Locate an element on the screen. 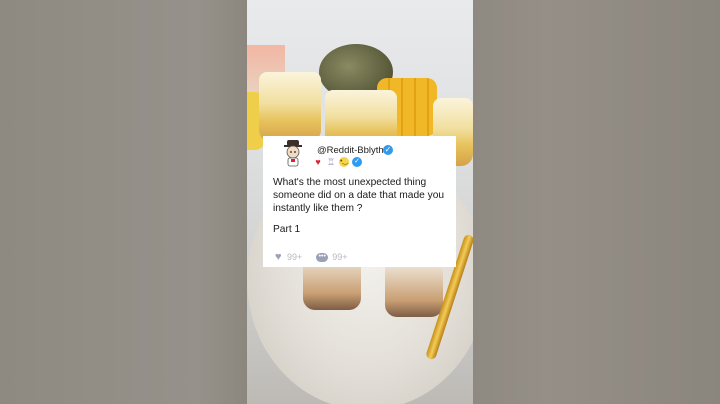 Image resolution: width=720 pixels, height=404 pixels. post-author-handle: @Reddit-Bblythe is located at coordinates (353, 150).